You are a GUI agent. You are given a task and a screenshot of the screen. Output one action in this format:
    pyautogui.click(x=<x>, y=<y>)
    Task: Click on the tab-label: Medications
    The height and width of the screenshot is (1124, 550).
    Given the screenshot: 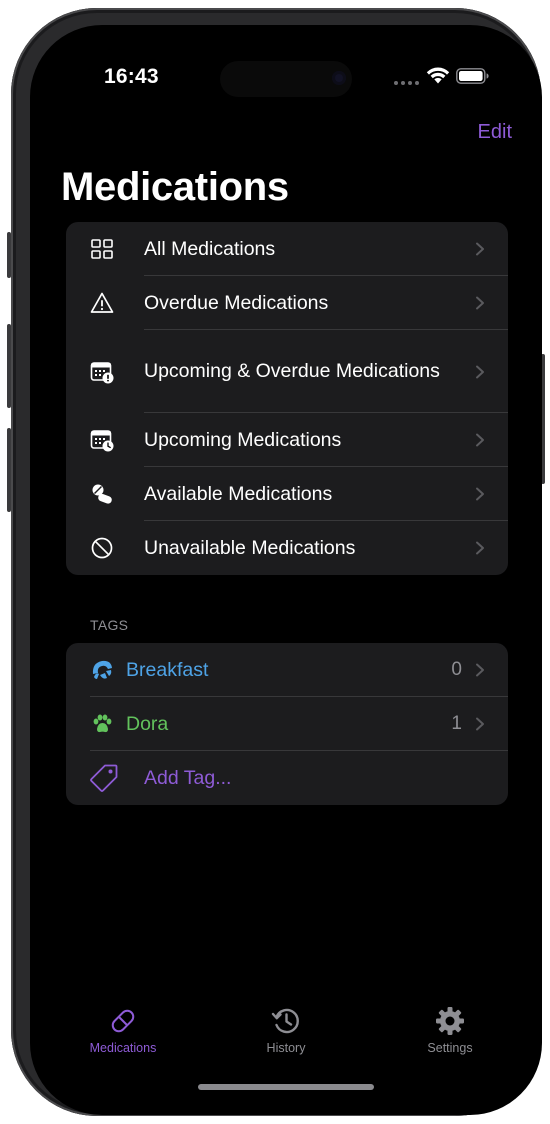 What is the action you would take?
    pyautogui.click(x=123, y=1048)
    